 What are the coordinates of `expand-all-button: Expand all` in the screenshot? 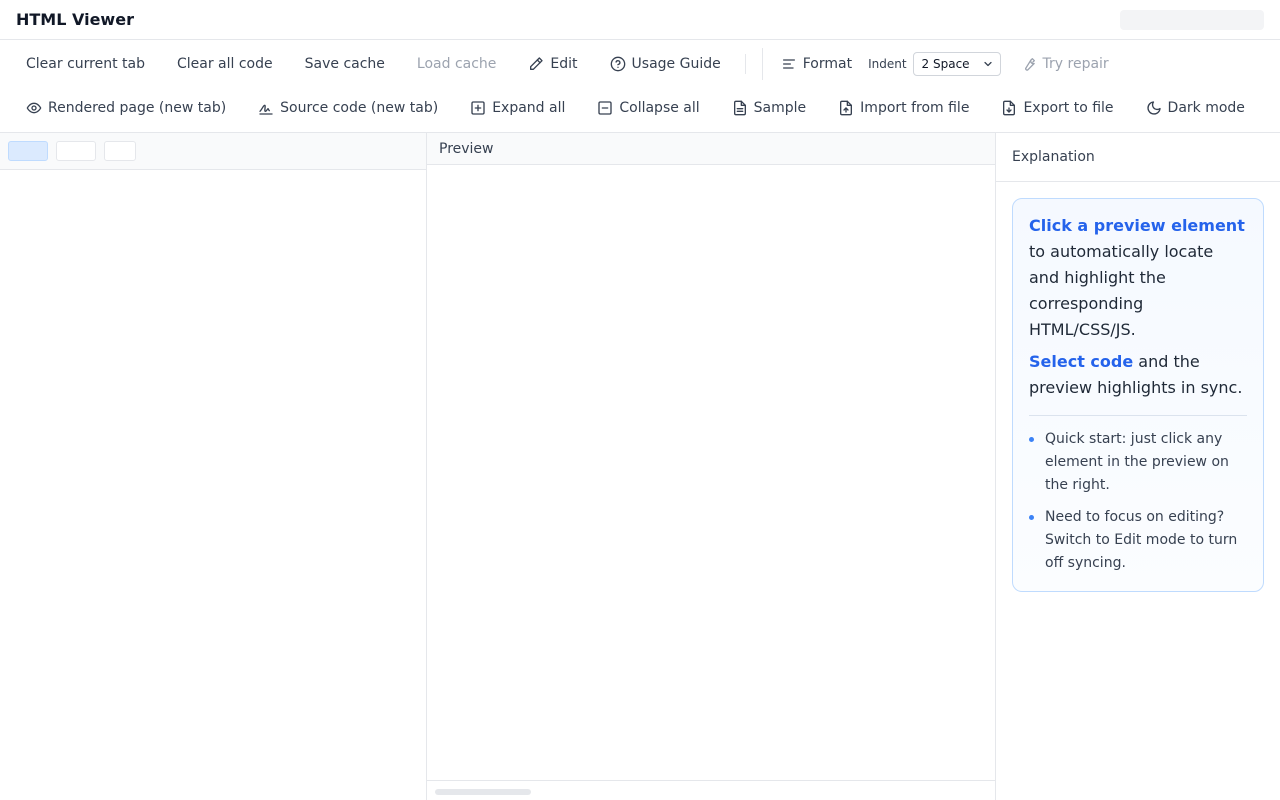 It's located at (517, 108).